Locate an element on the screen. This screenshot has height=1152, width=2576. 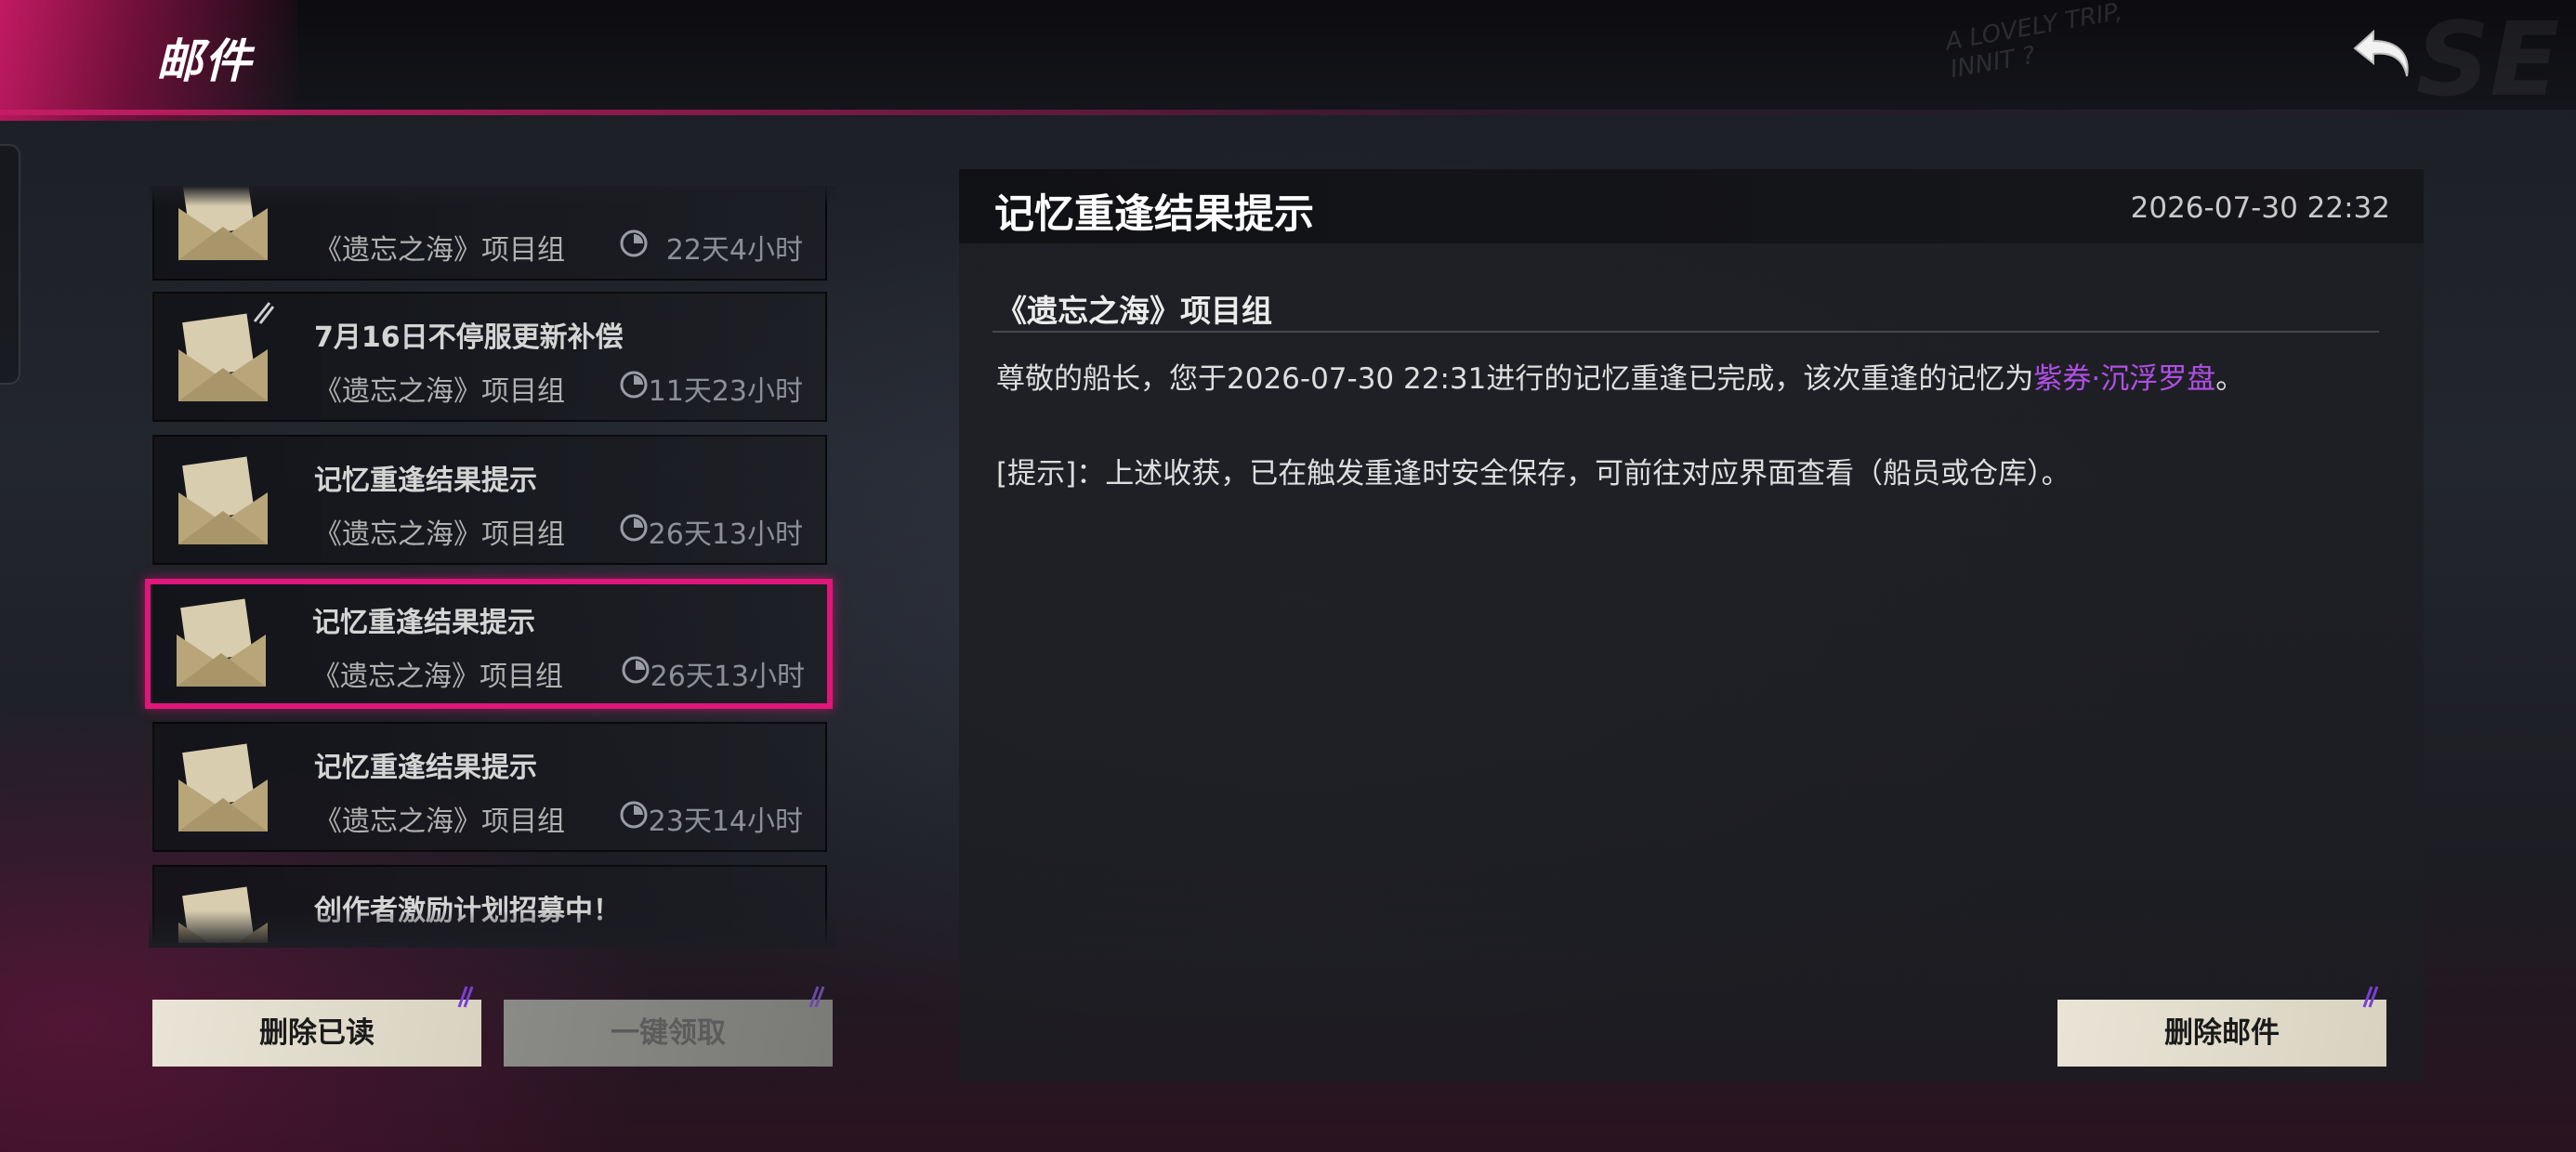
mail-item: 7月16日不停服更新补偿 《遗忘之海》项目组 11天23小时 is located at coordinates (489, 357).